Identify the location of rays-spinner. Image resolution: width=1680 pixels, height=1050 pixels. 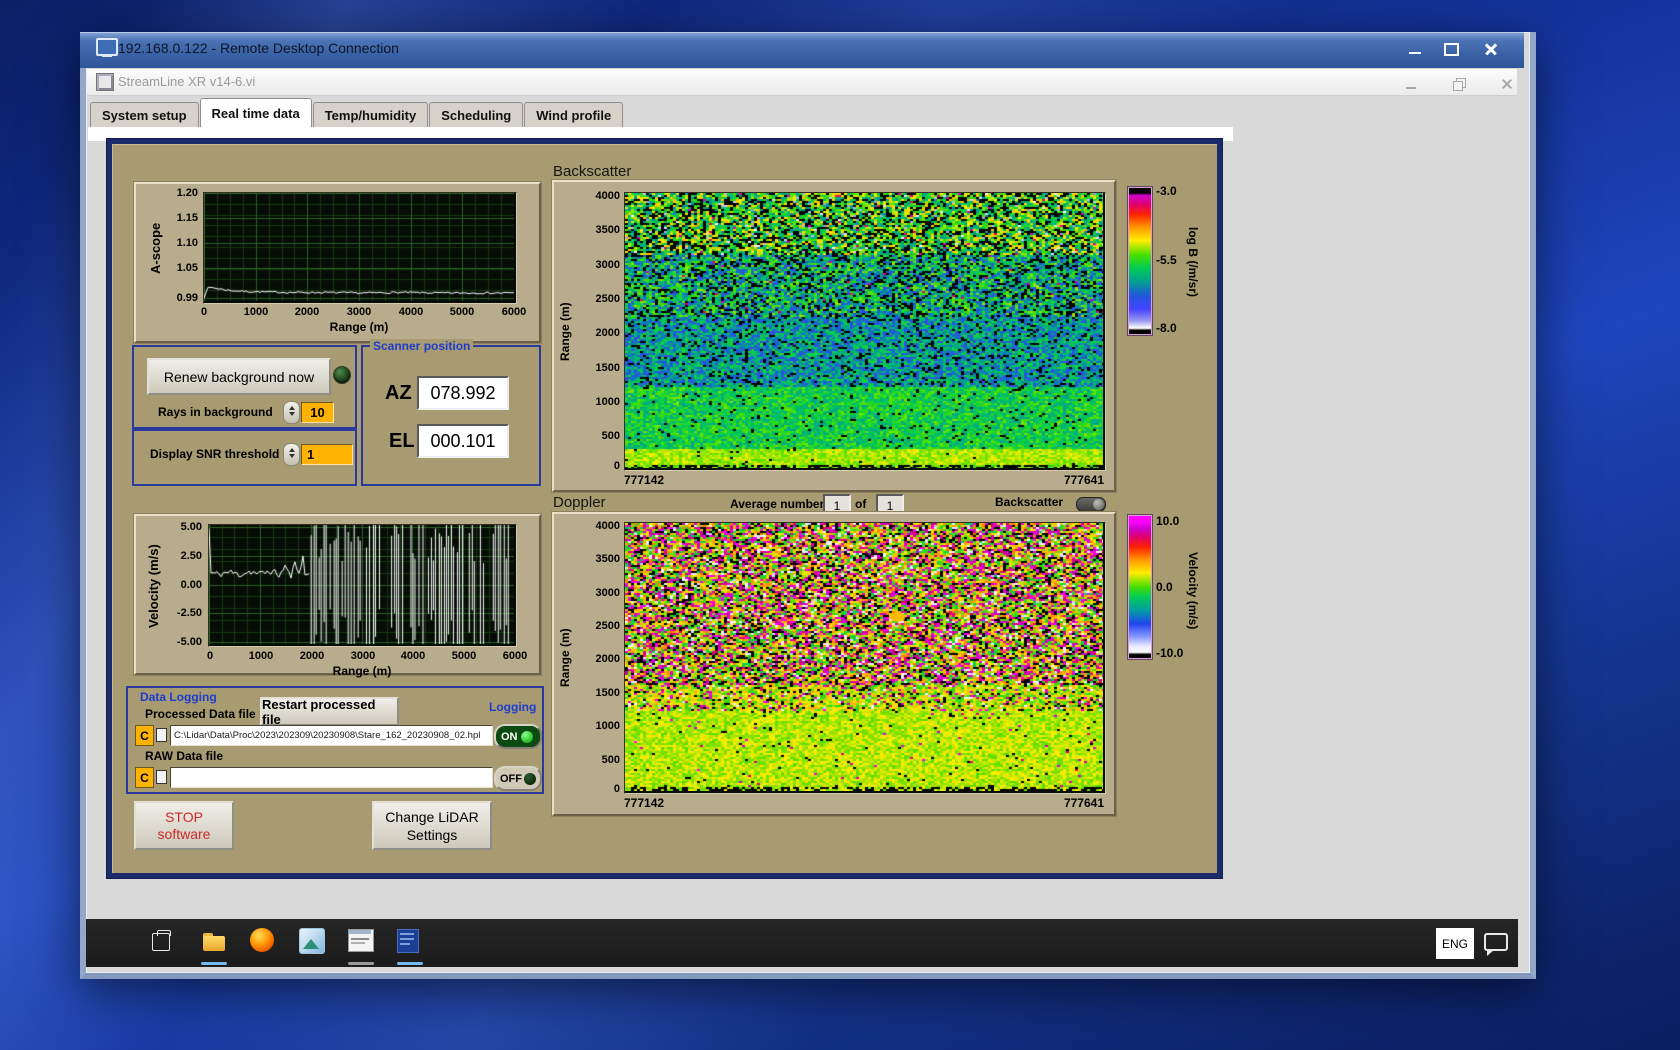
(291, 412).